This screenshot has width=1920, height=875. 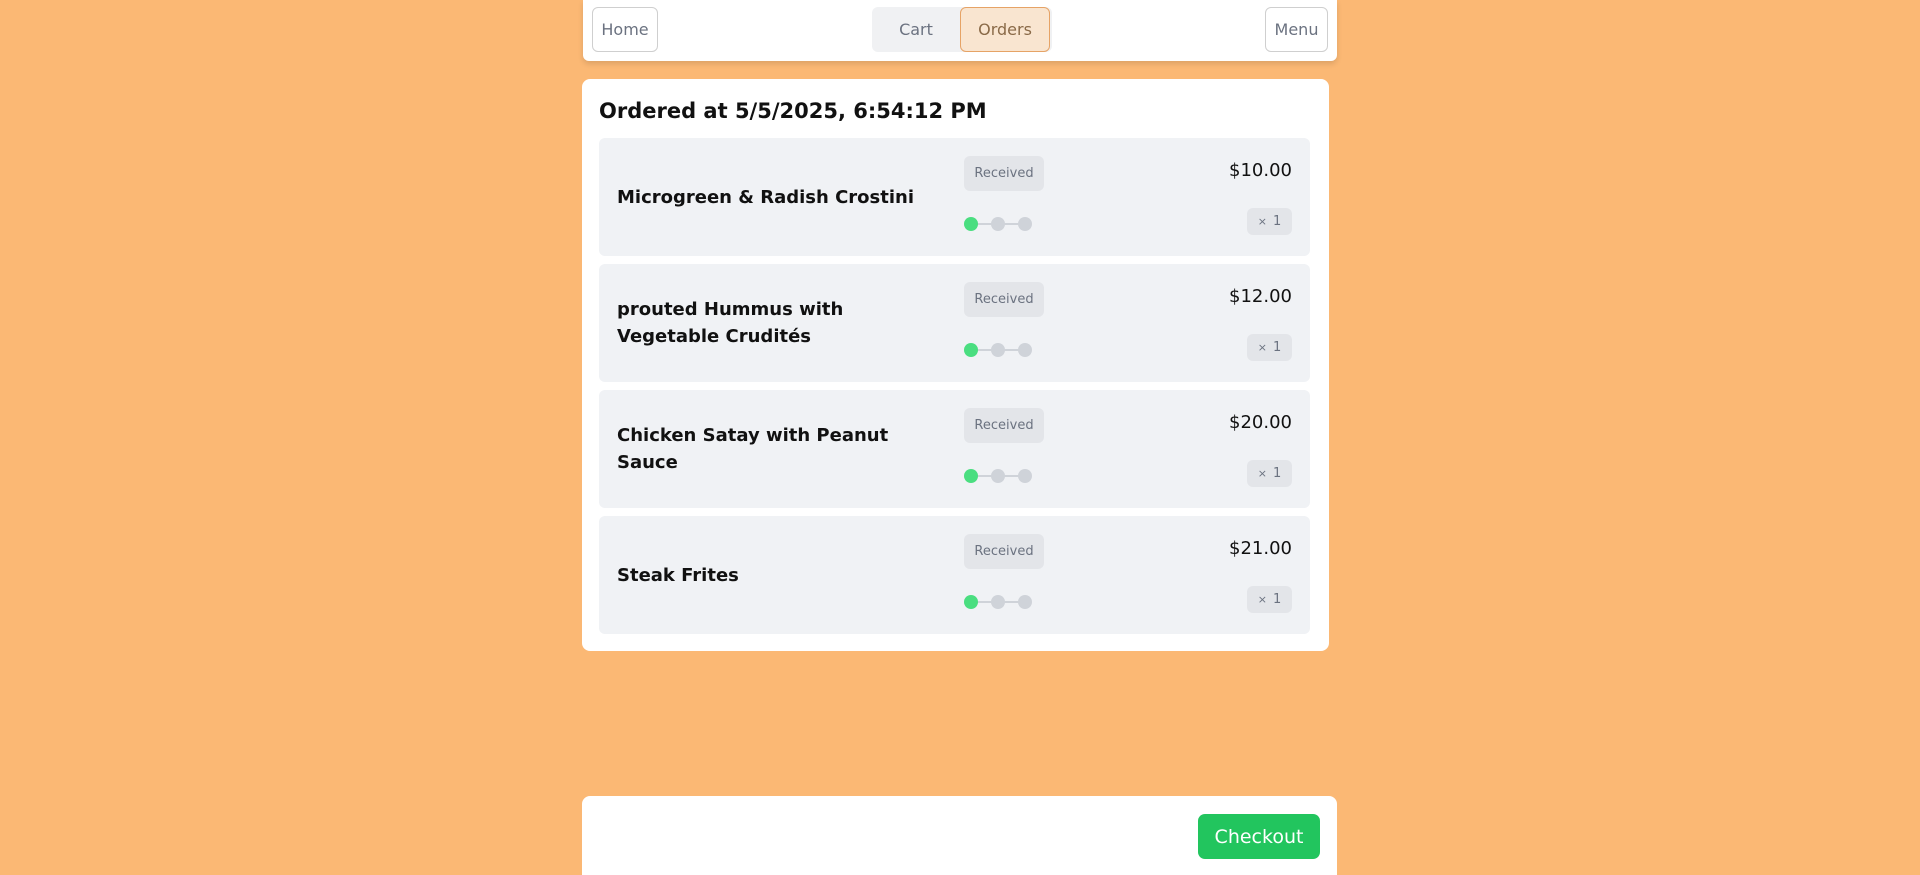 I want to click on item-price: $12.00, so click(x=1260, y=296).